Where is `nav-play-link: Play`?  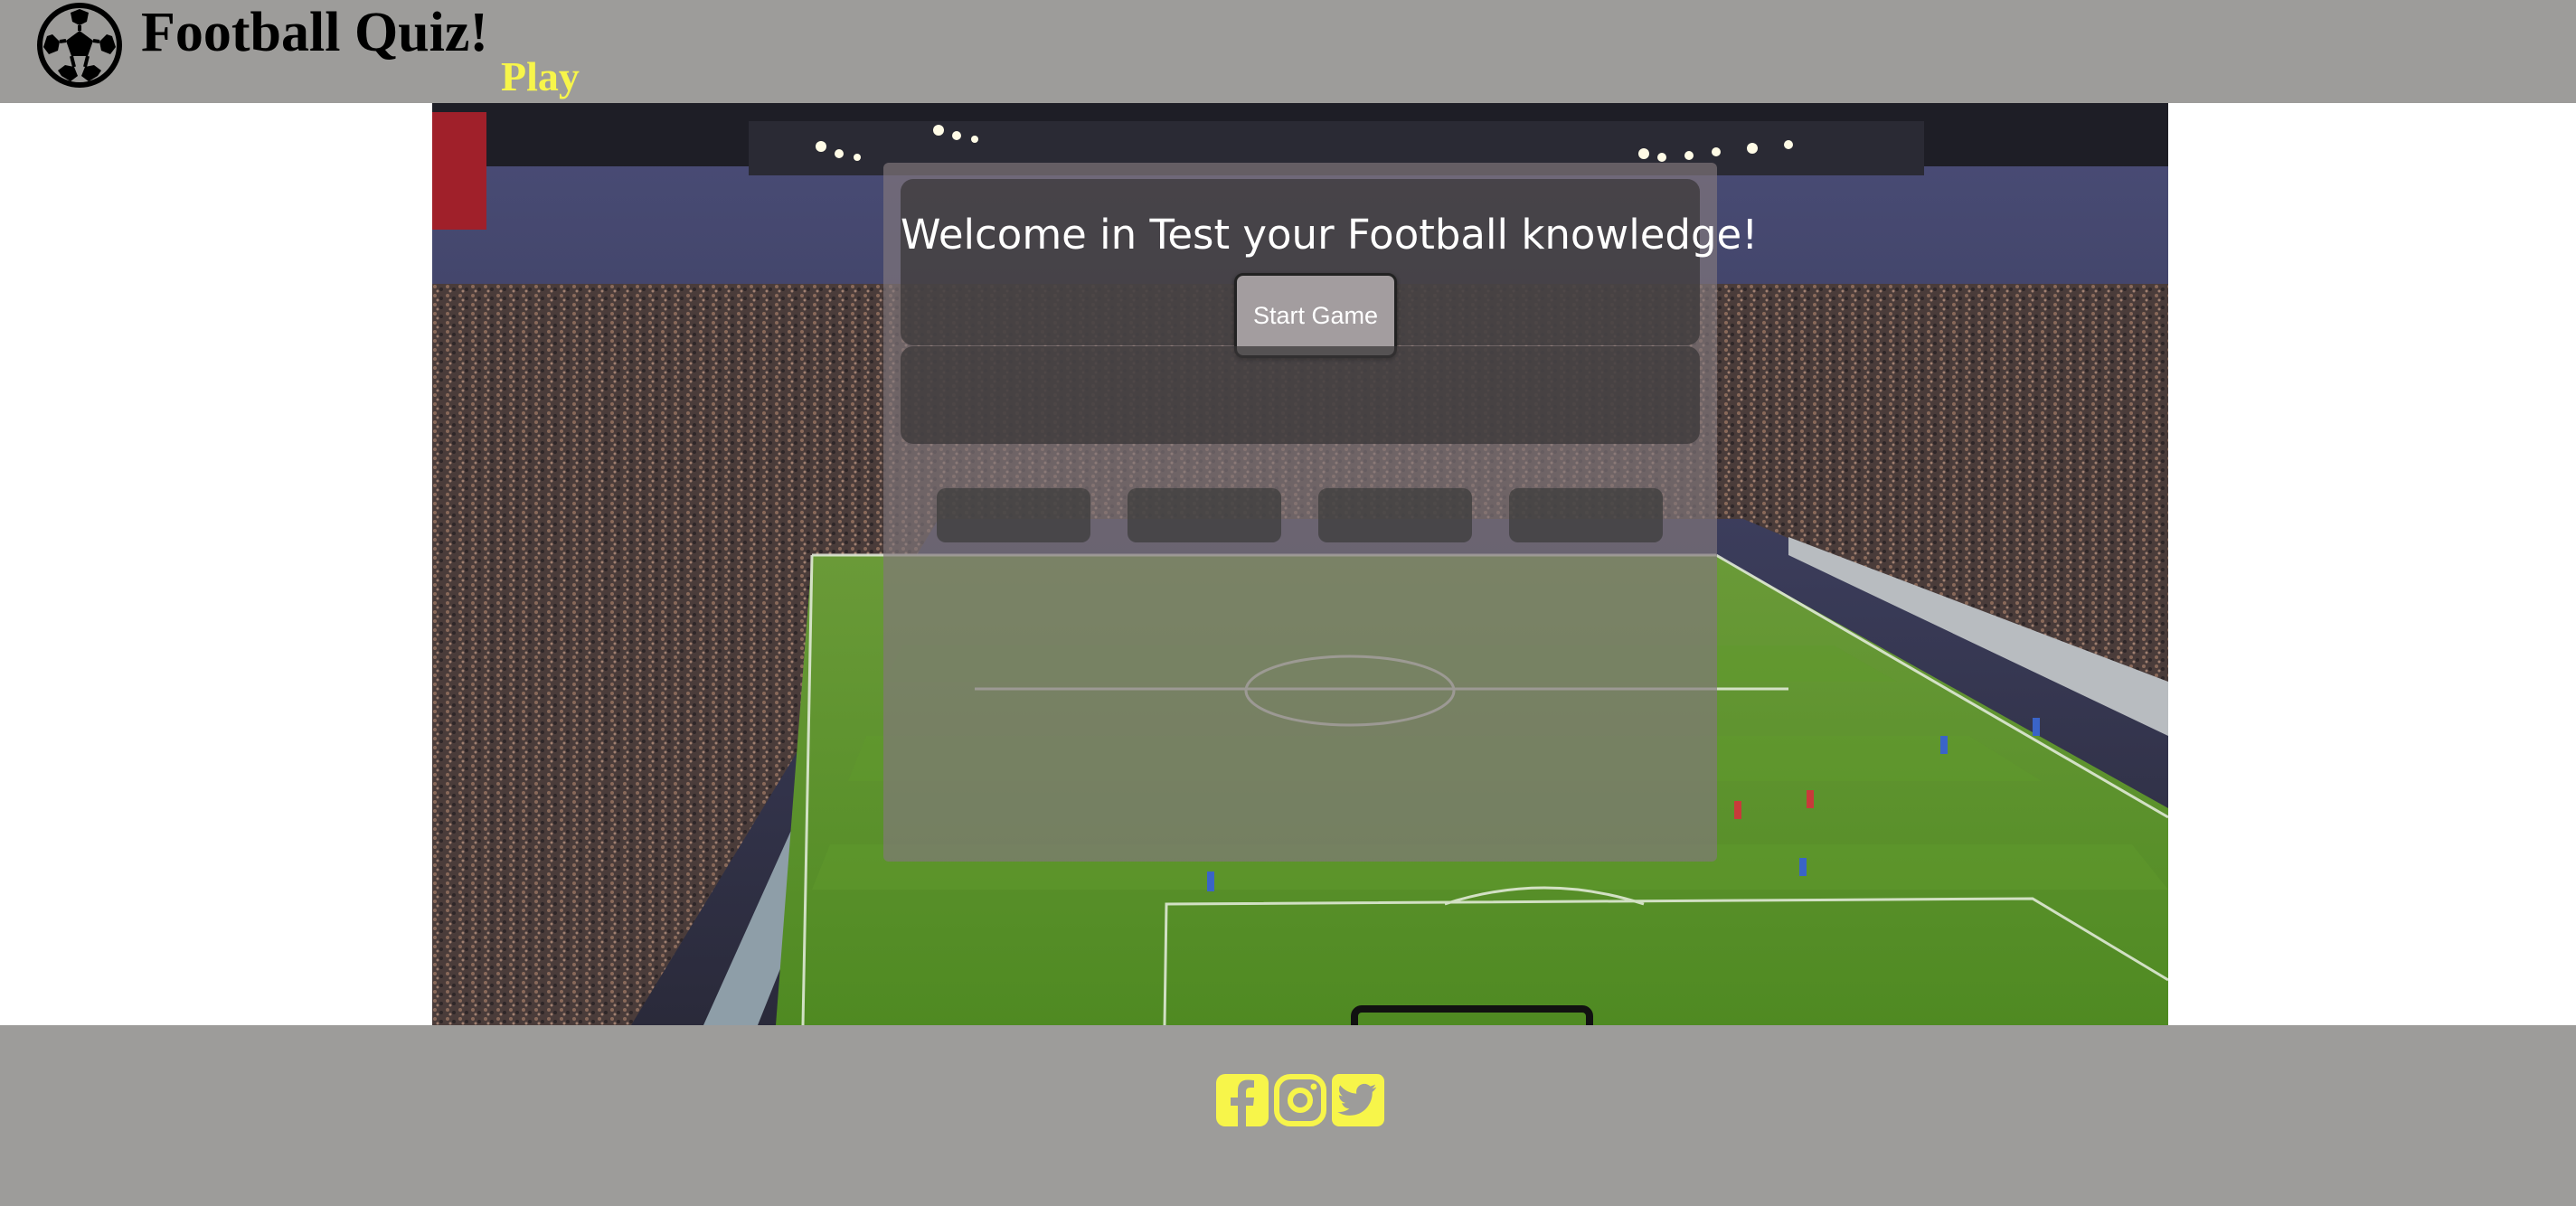 nav-play-link: Play is located at coordinates (540, 76).